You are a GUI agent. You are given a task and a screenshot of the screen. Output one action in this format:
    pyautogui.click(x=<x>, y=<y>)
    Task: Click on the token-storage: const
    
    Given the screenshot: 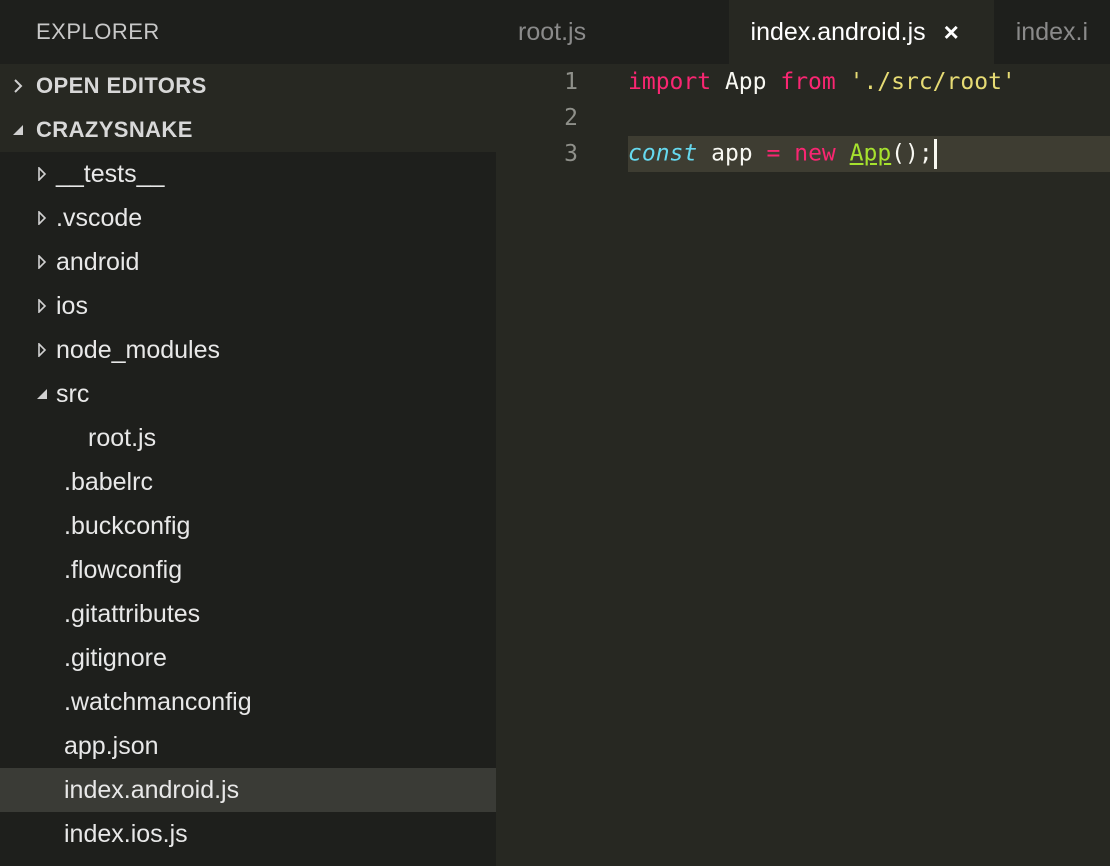 What is the action you would take?
    pyautogui.click(x=663, y=153)
    